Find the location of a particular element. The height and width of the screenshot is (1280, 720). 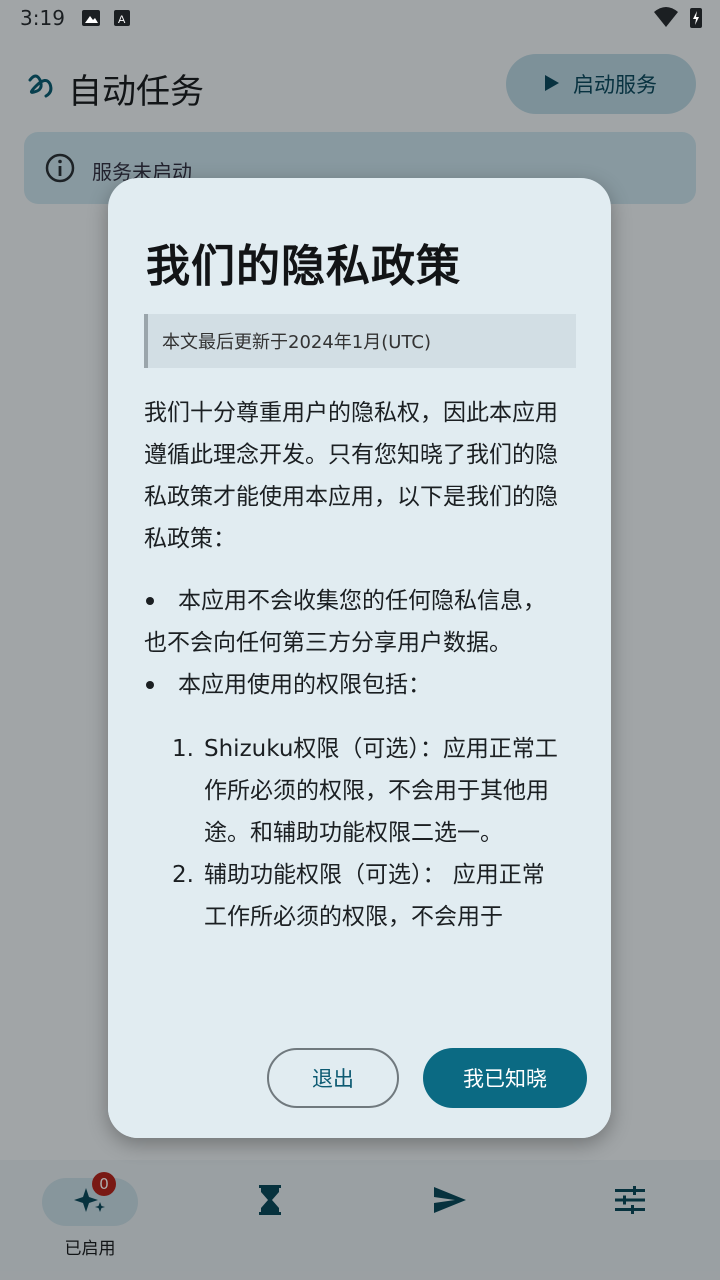

dialog-title: 我们的隐私政策 is located at coordinates (303, 266).